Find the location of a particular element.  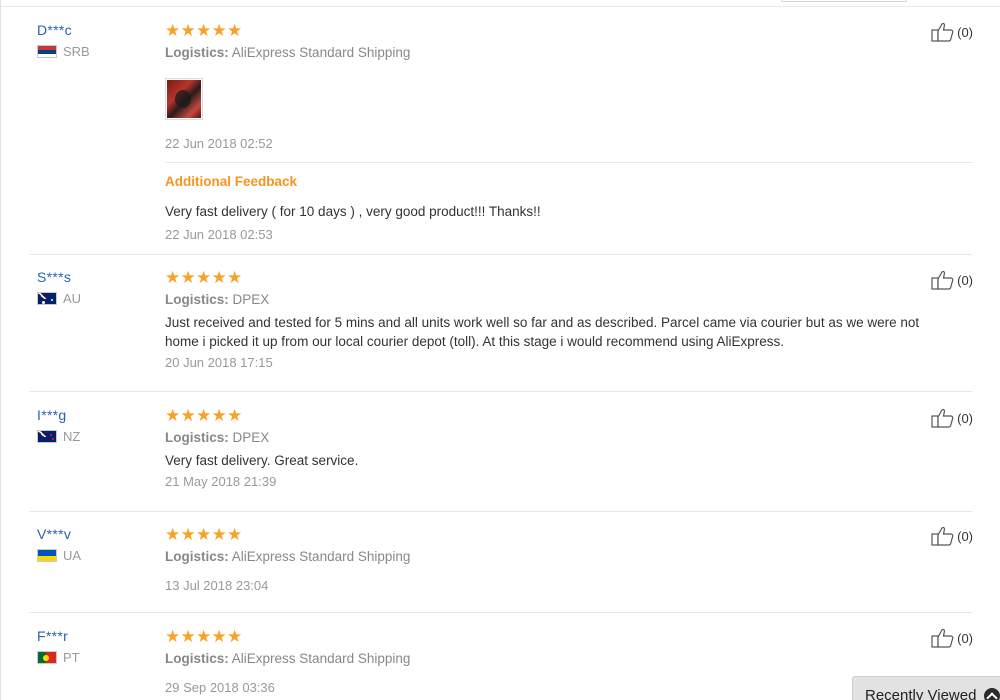

chevron-up-circle-icon is located at coordinates (992, 694).